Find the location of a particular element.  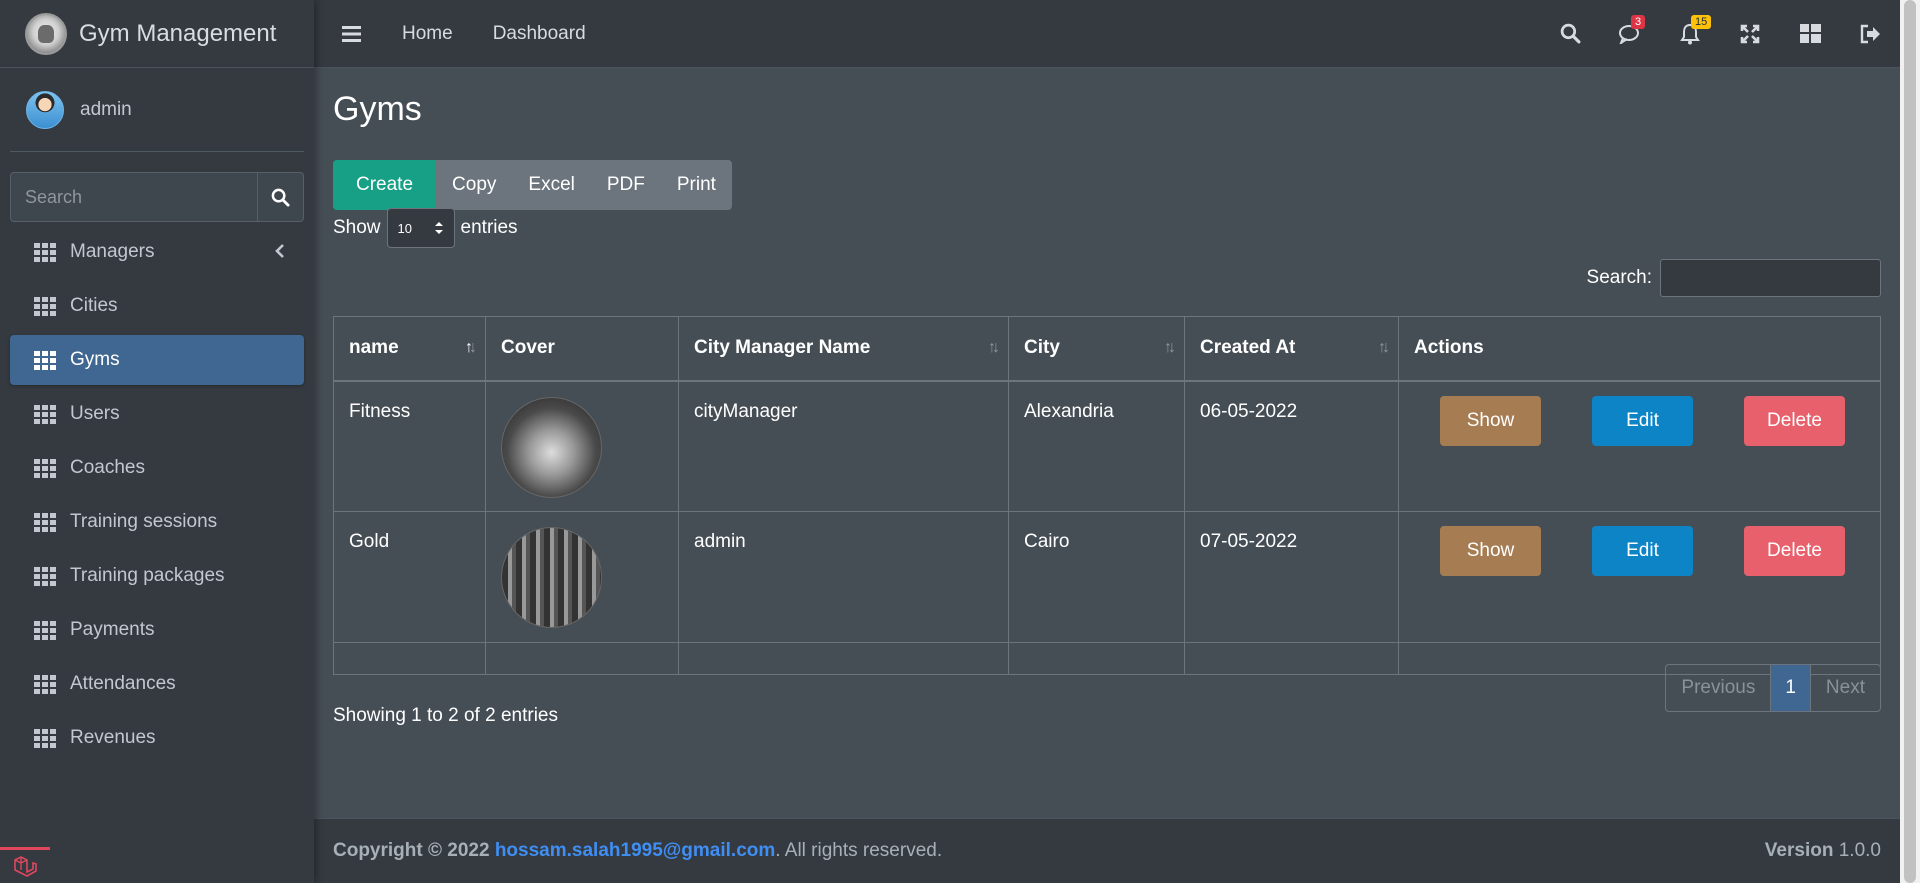

cell-cover is located at coordinates (582, 577).